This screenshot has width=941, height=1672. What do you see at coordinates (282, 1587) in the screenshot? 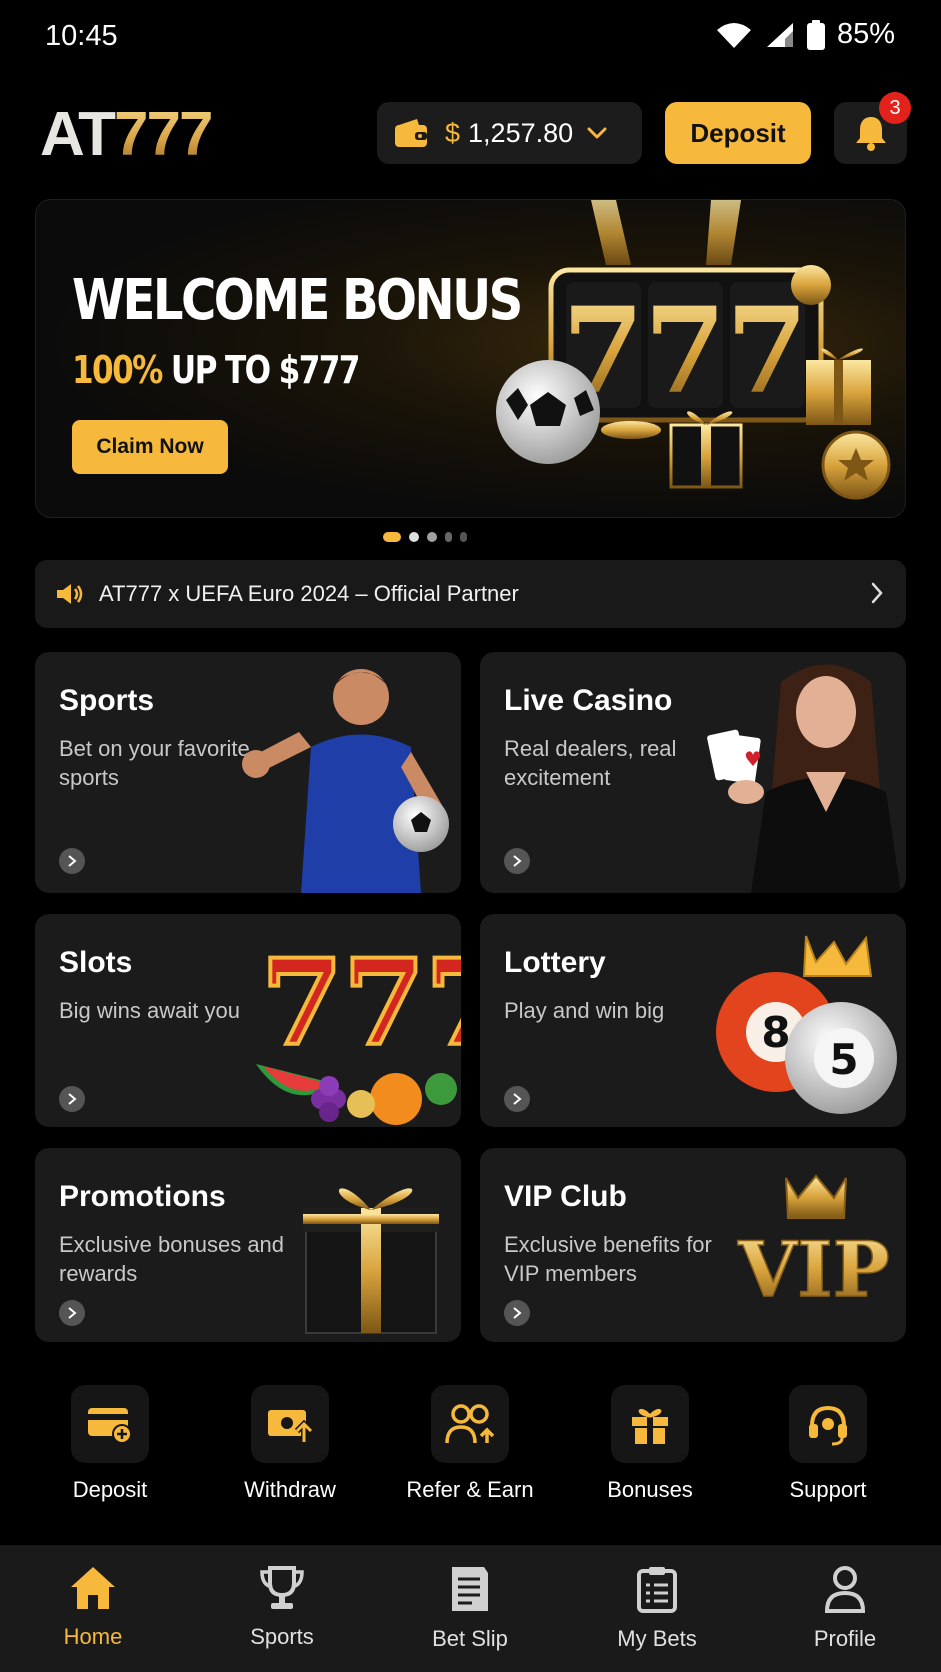
I see `trophy-icon` at bounding box center [282, 1587].